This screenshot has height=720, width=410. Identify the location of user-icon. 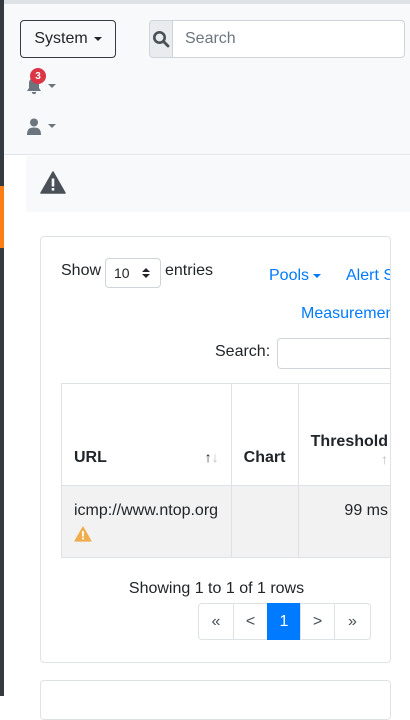
(34, 126).